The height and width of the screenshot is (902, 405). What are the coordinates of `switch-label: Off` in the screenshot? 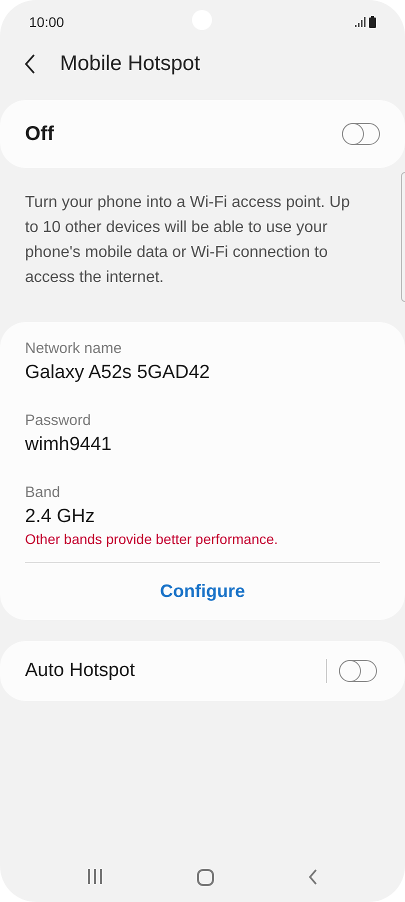 It's located at (39, 134).